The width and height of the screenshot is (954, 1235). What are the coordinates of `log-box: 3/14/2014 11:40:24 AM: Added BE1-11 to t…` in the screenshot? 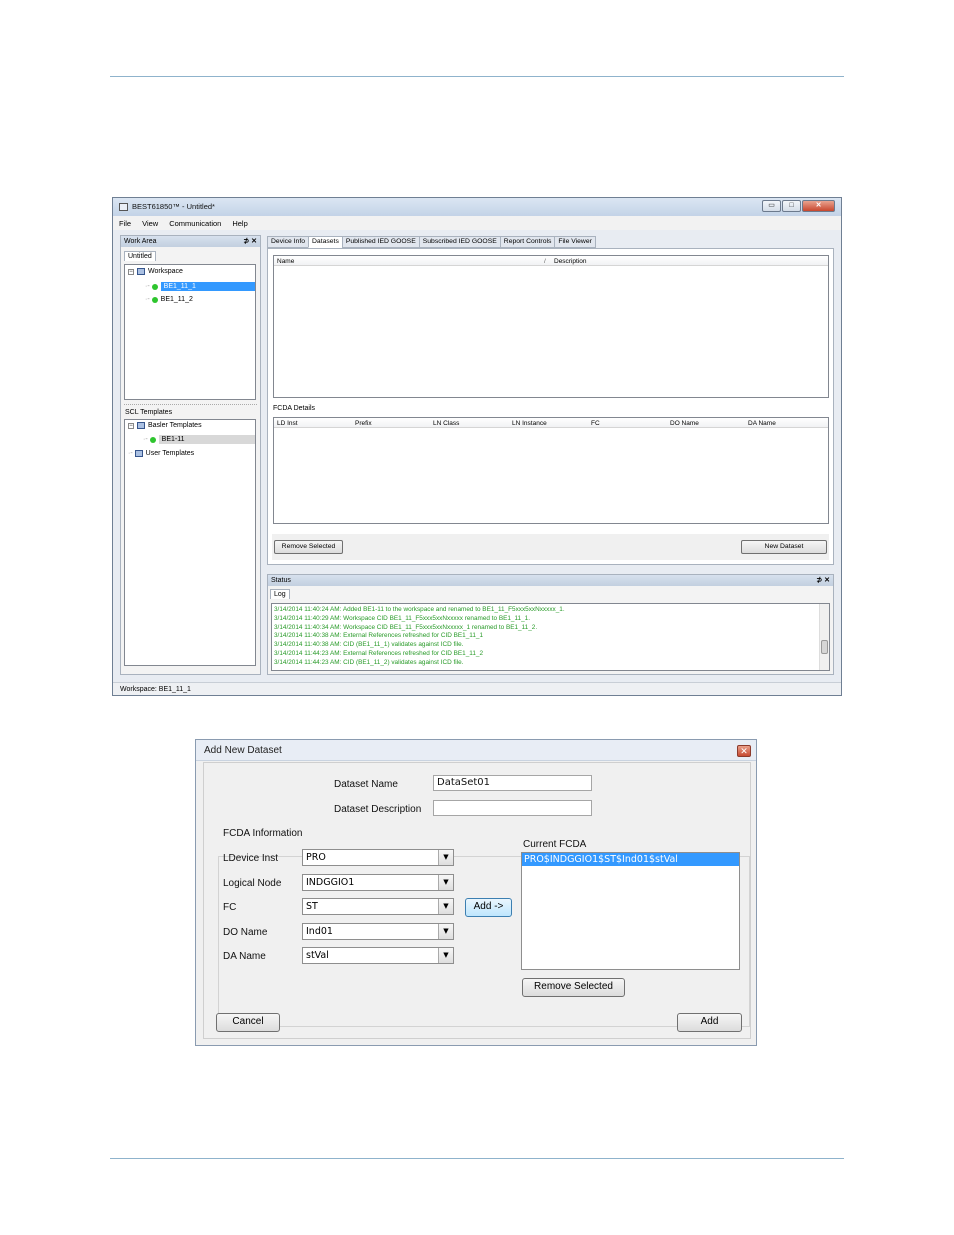 It's located at (550, 637).